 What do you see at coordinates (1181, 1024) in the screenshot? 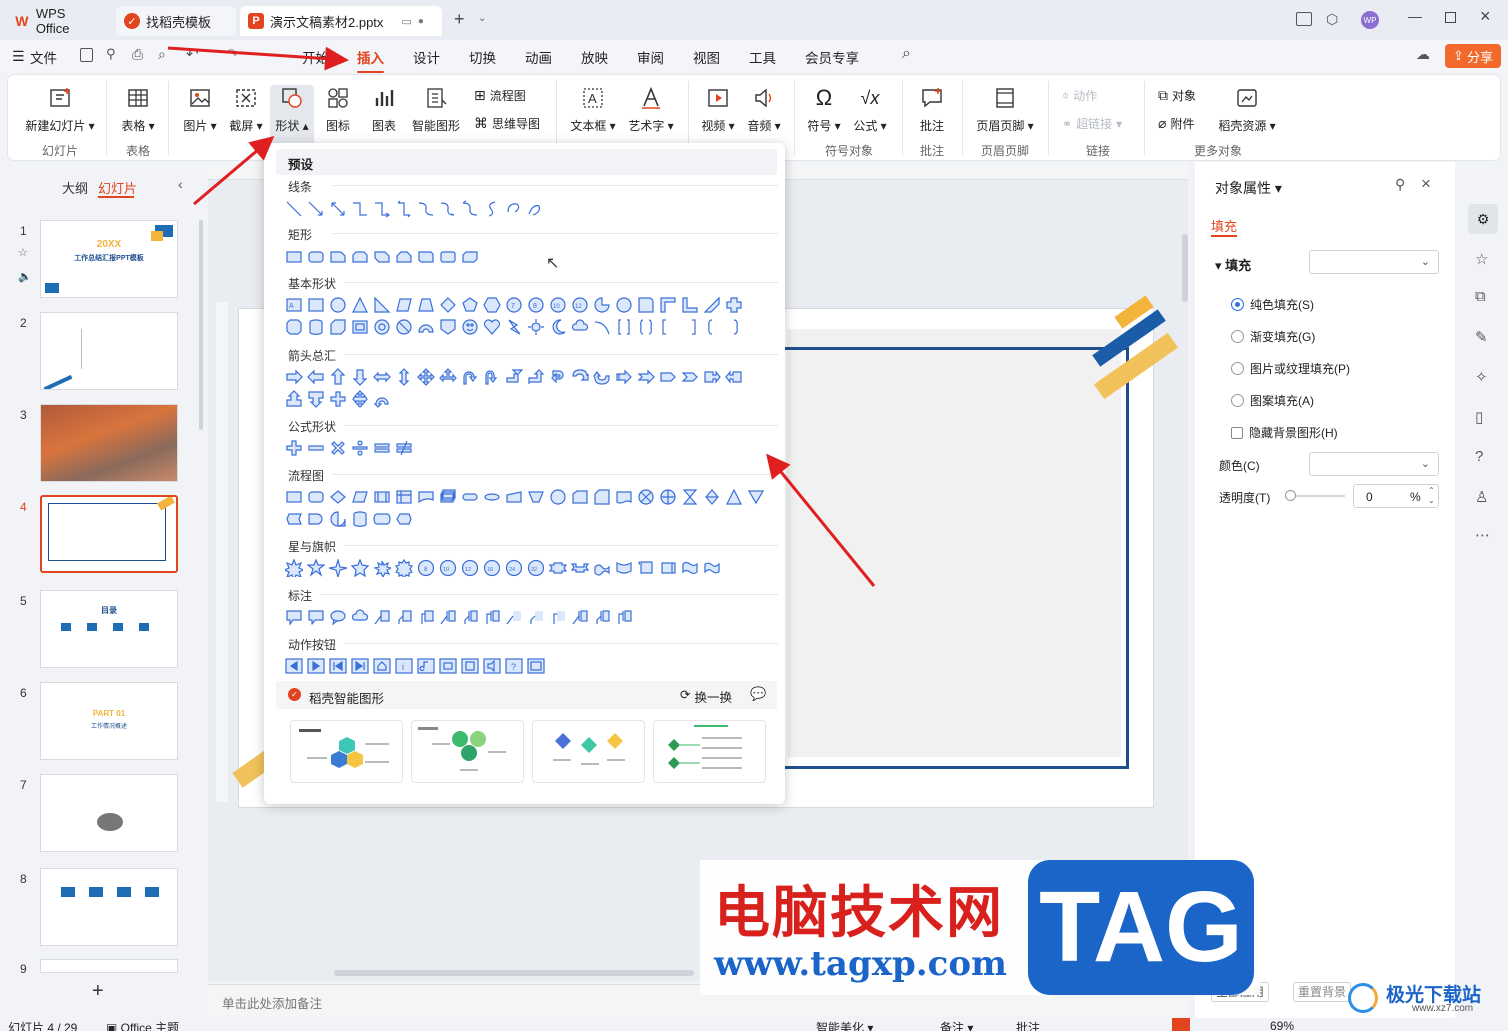
I see `play-icon` at bounding box center [1181, 1024].